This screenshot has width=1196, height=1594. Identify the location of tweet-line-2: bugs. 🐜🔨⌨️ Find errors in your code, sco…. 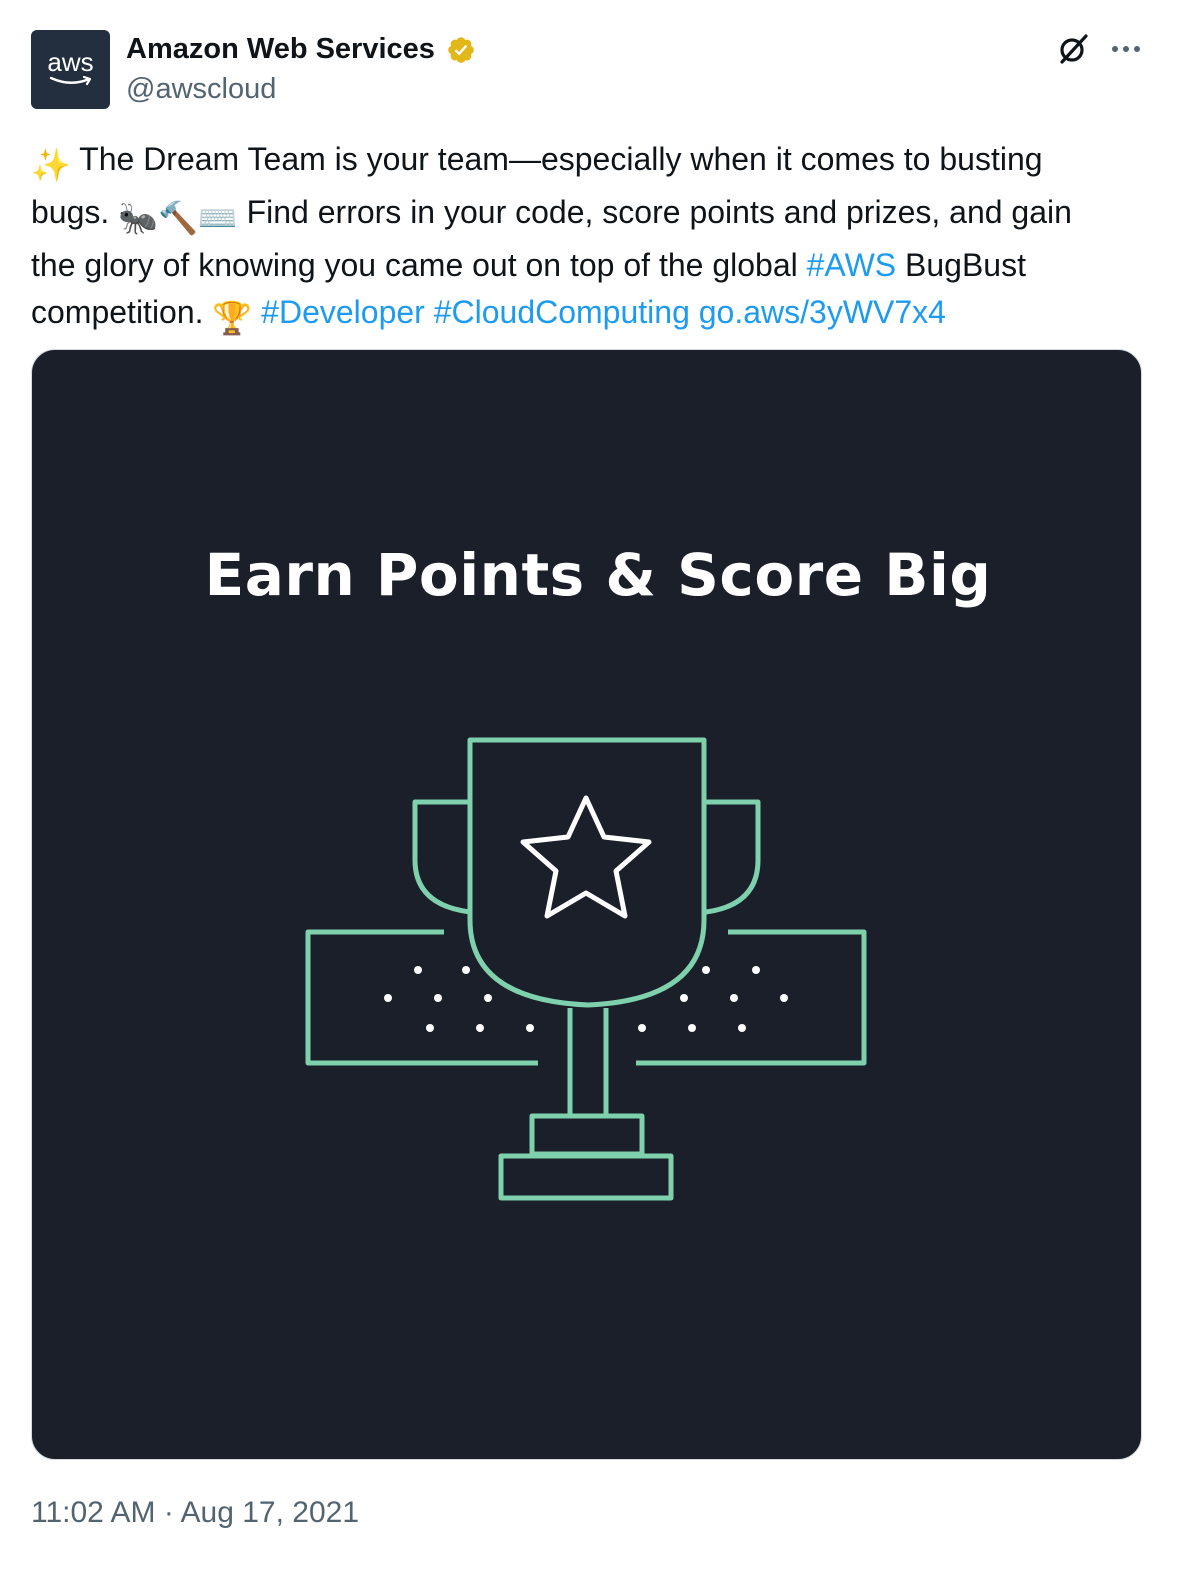
(601, 215).